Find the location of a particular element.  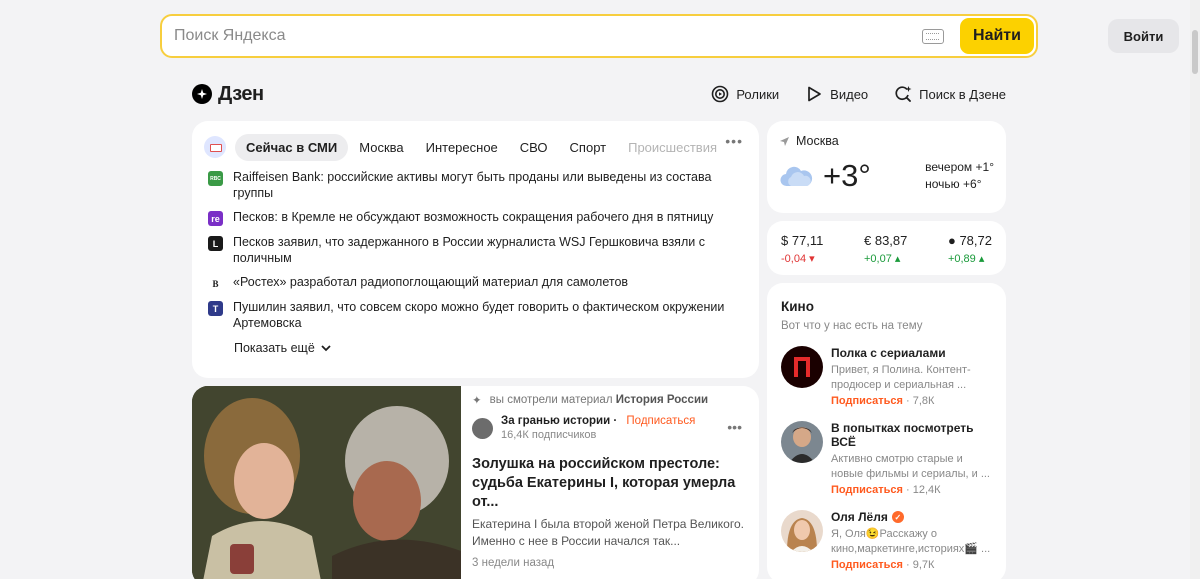

rate-oil: ● 78,72 +0,89 ▴ is located at coordinates (970, 254).